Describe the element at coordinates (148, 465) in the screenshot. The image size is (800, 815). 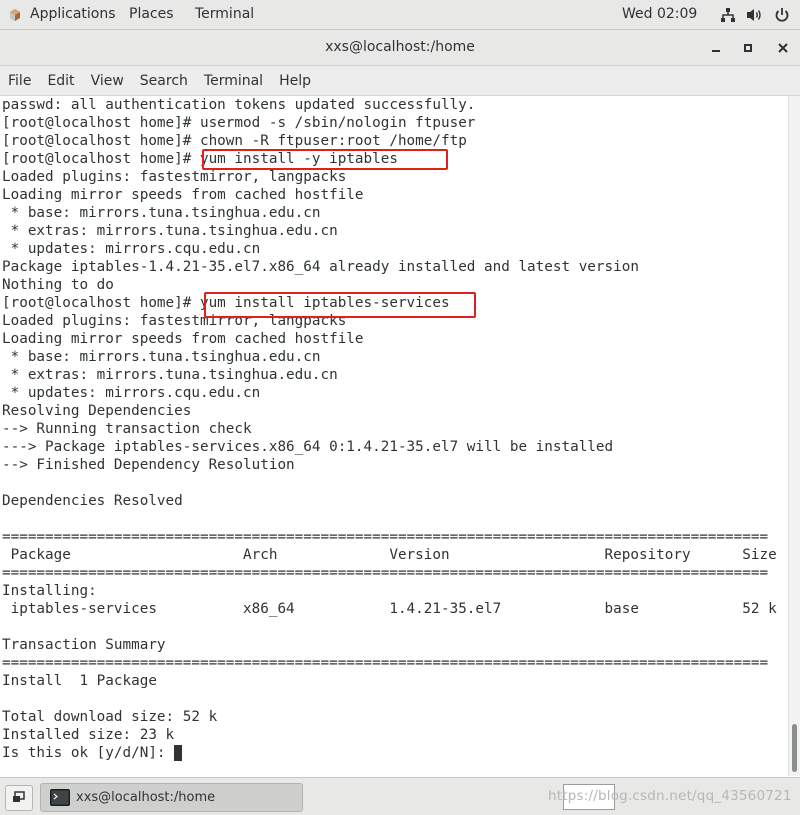
I see `terminal-line: --> Finished Dependency Resolution` at that location.